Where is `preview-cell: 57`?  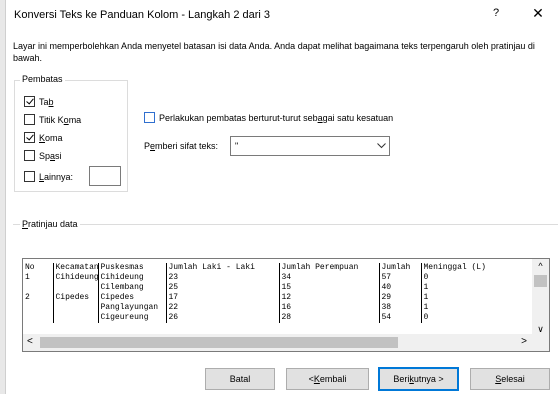
preview-cell: 57 is located at coordinates (399, 278).